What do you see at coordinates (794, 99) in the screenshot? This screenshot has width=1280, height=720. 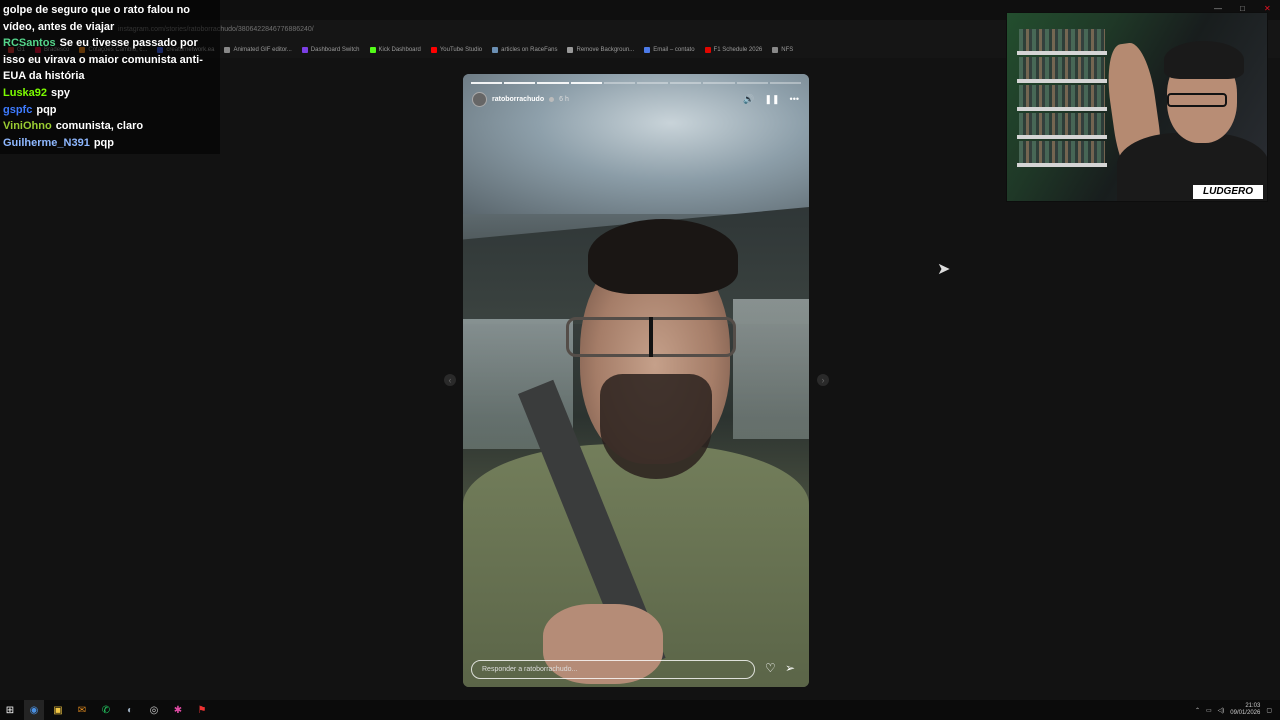 I see `more-icon: •••` at bounding box center [794, 99].